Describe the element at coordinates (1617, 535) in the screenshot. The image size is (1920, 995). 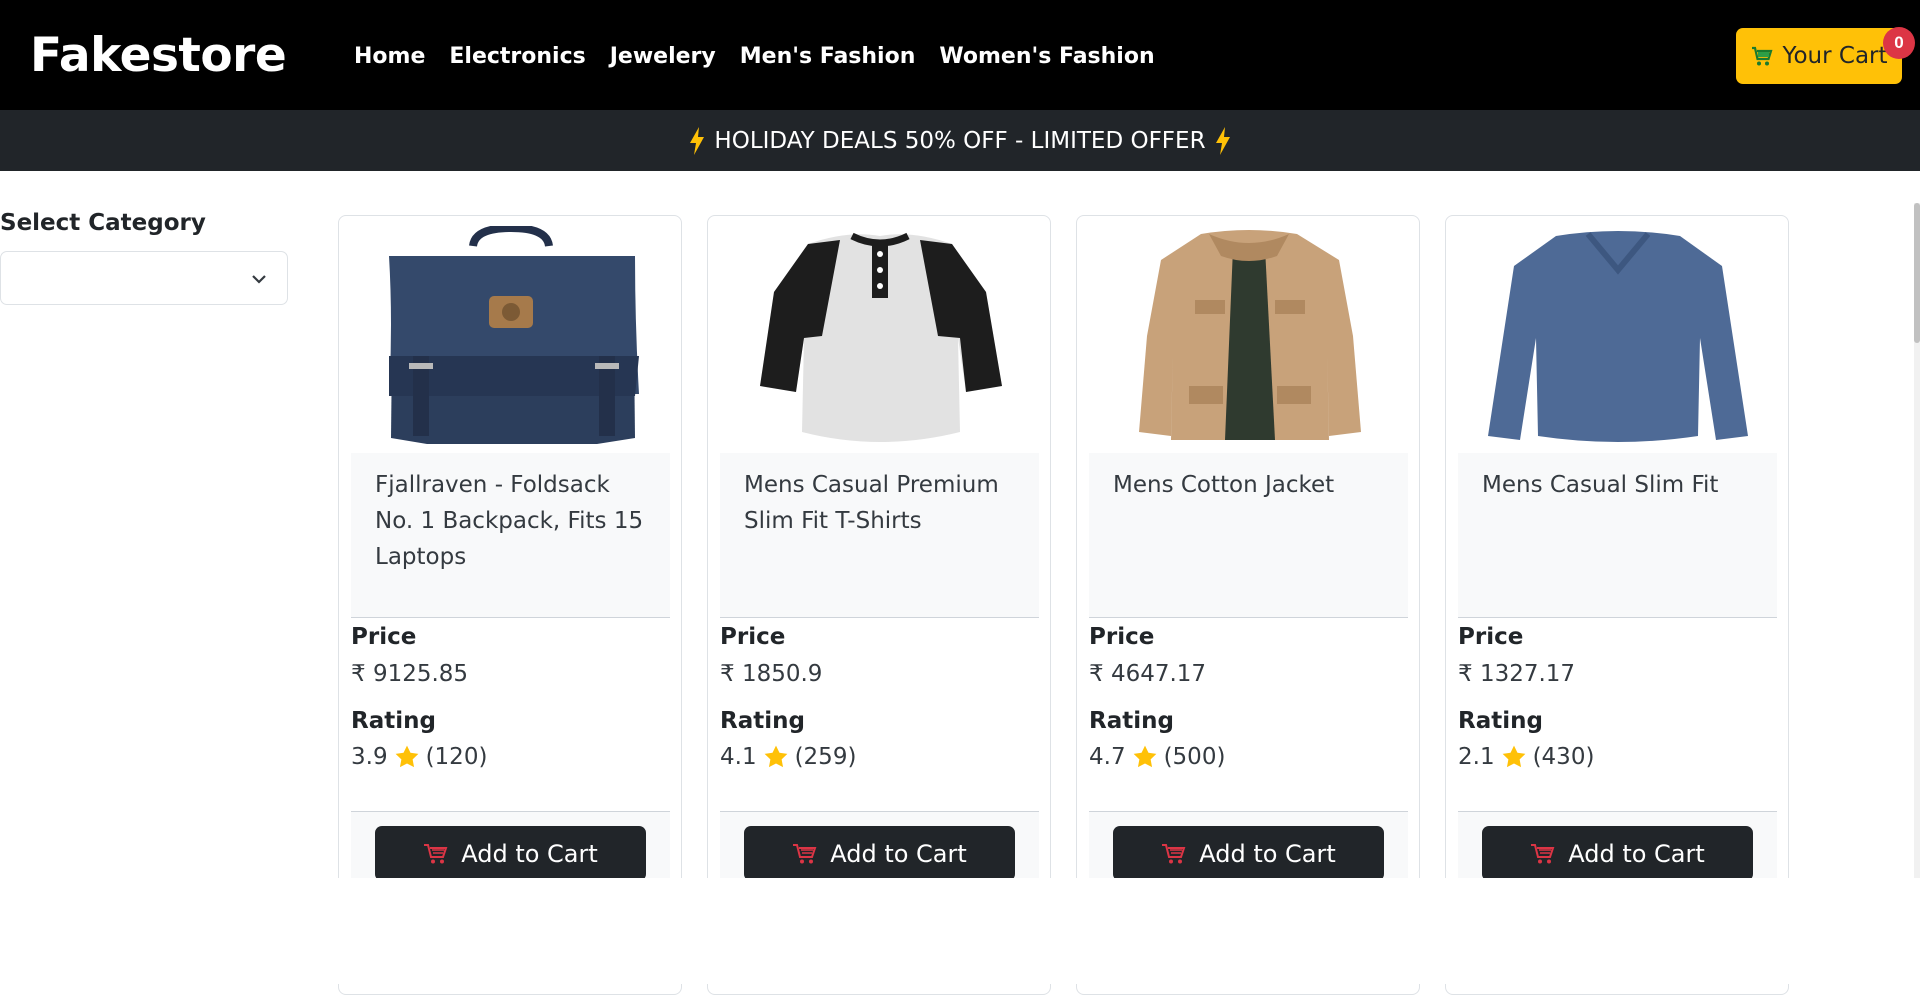
I see `product-card-body: Mens Casual Slim Fit` at that location.